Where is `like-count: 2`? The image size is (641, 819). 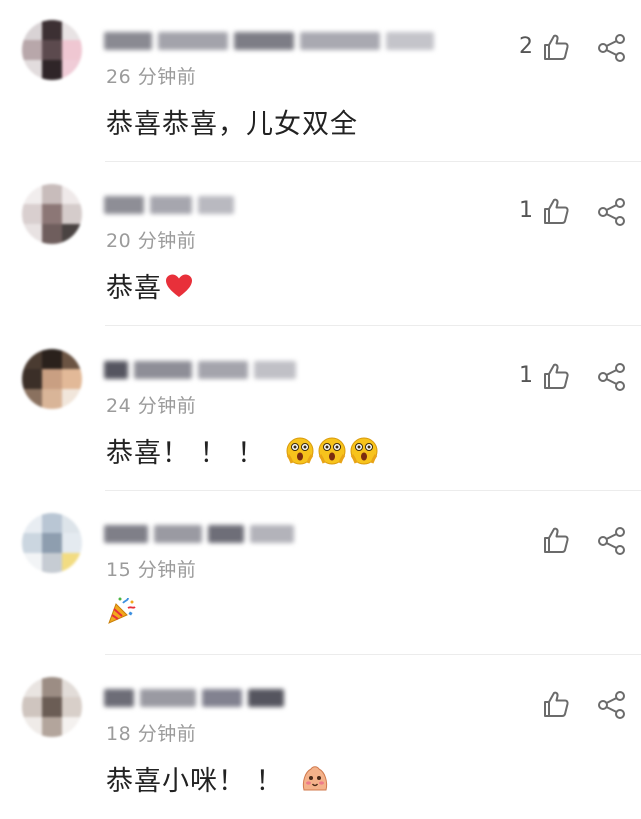 like-count: 2 is located at coordinates (526, 46).